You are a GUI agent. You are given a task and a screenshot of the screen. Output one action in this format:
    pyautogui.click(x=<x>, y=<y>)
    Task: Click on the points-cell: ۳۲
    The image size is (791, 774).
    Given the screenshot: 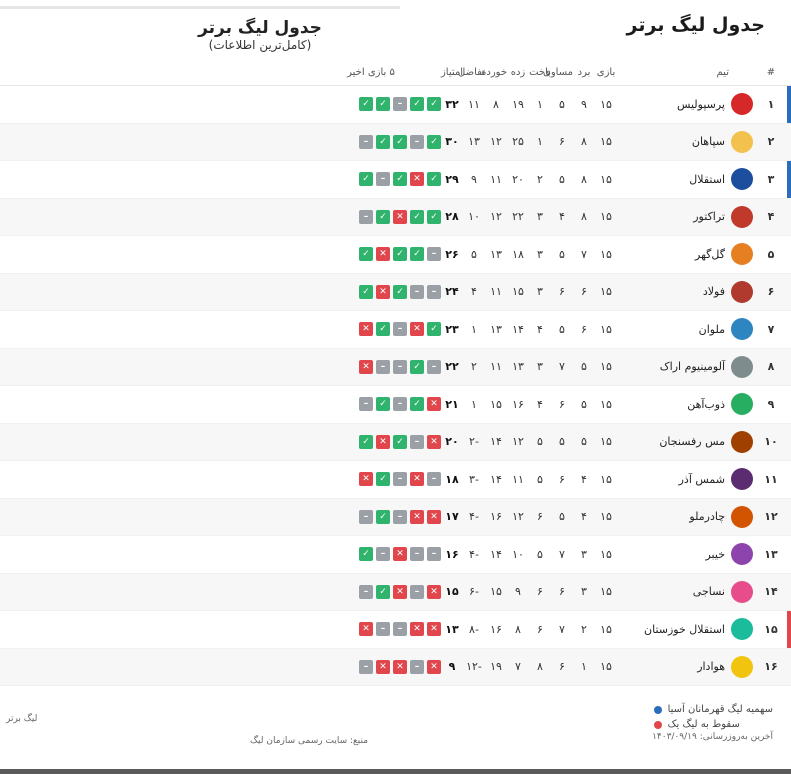 What is the action you would take?
    pyautogui.click(x=452, y=104)
    